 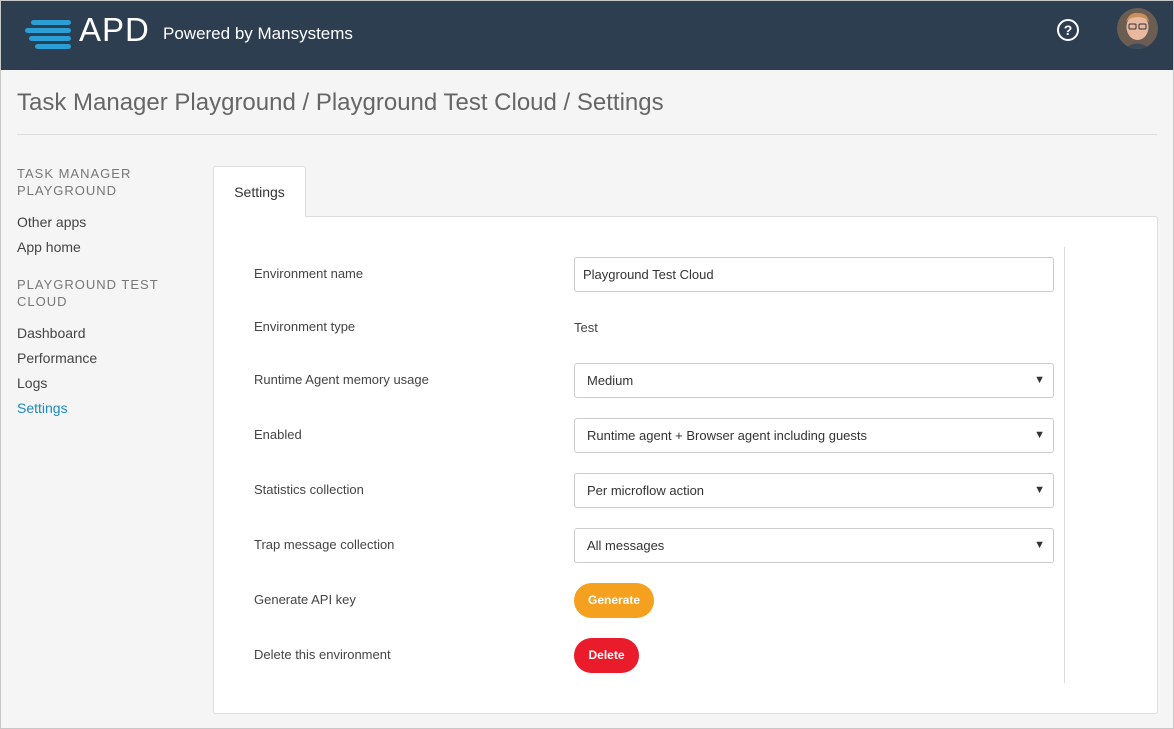 What do you see at coordinates (1064, 465) in the screenshot?
I see `panel-divider` at bounding box center [1064, 465].